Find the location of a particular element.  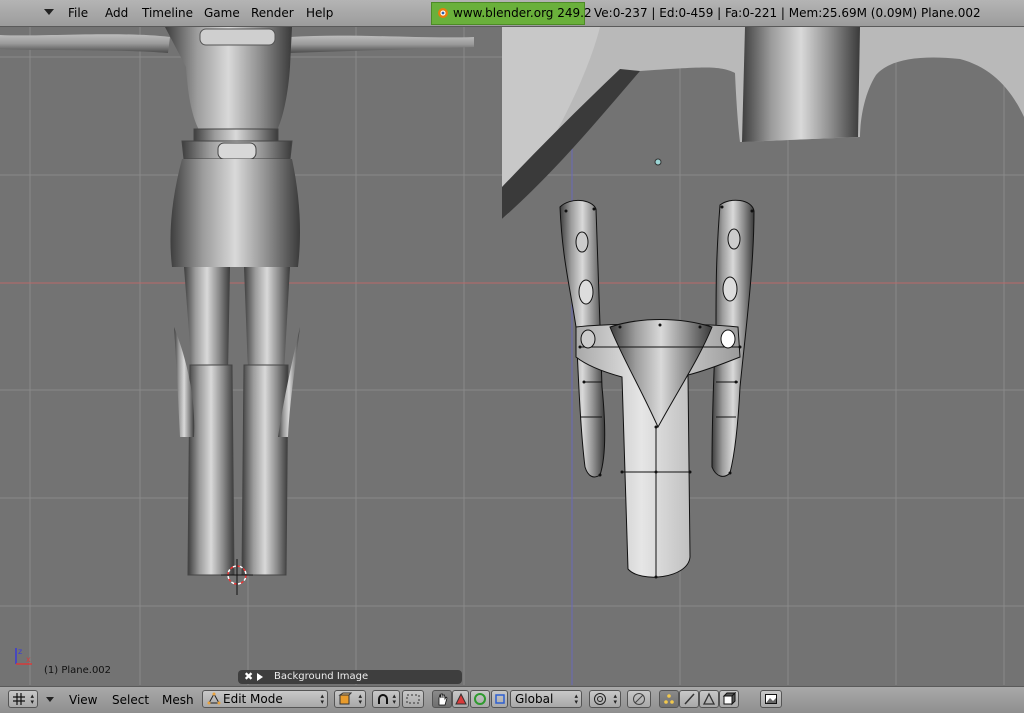

mode-select: Edit Mode ▴ ▾ is located at coordinates (265, 699).